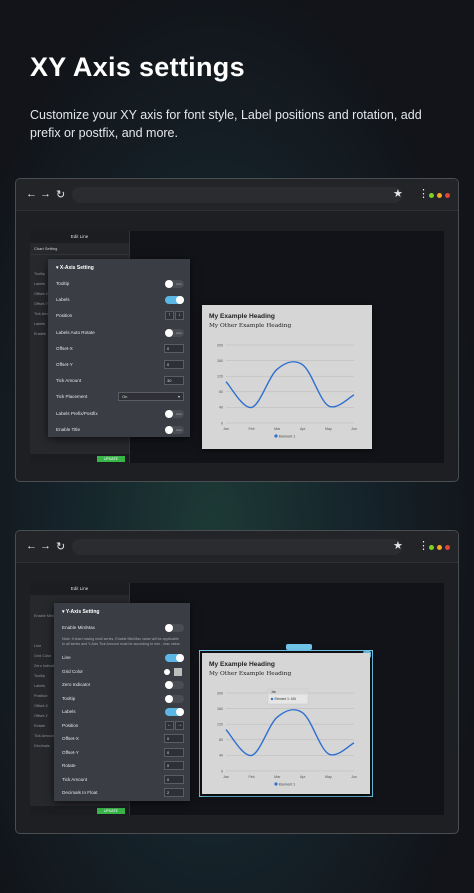 This screenshot has height=893, width=474. What do you see at coordinates (220, 725) in the screenshot?
I see `y-tick-label: 120` at bounding box center [220, 725].